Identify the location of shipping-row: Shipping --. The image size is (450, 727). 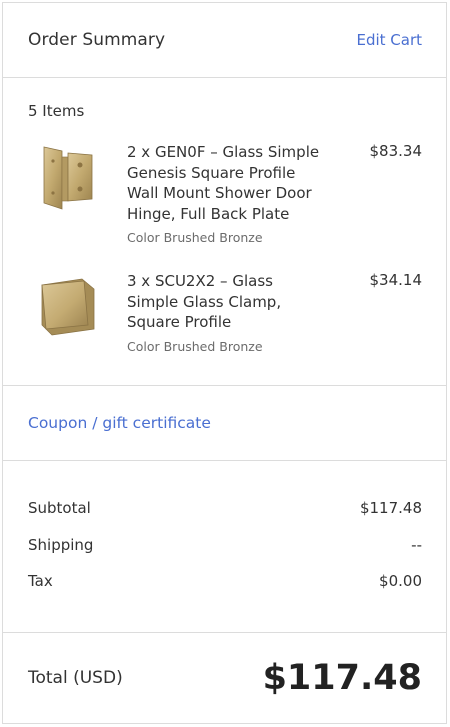
(225, 554).